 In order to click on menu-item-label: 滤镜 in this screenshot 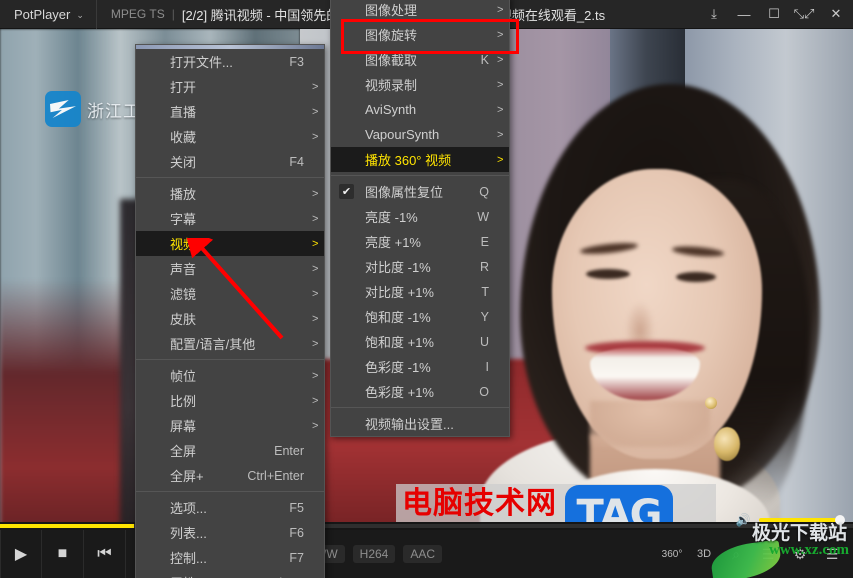, I will do `click(183, 294)`.